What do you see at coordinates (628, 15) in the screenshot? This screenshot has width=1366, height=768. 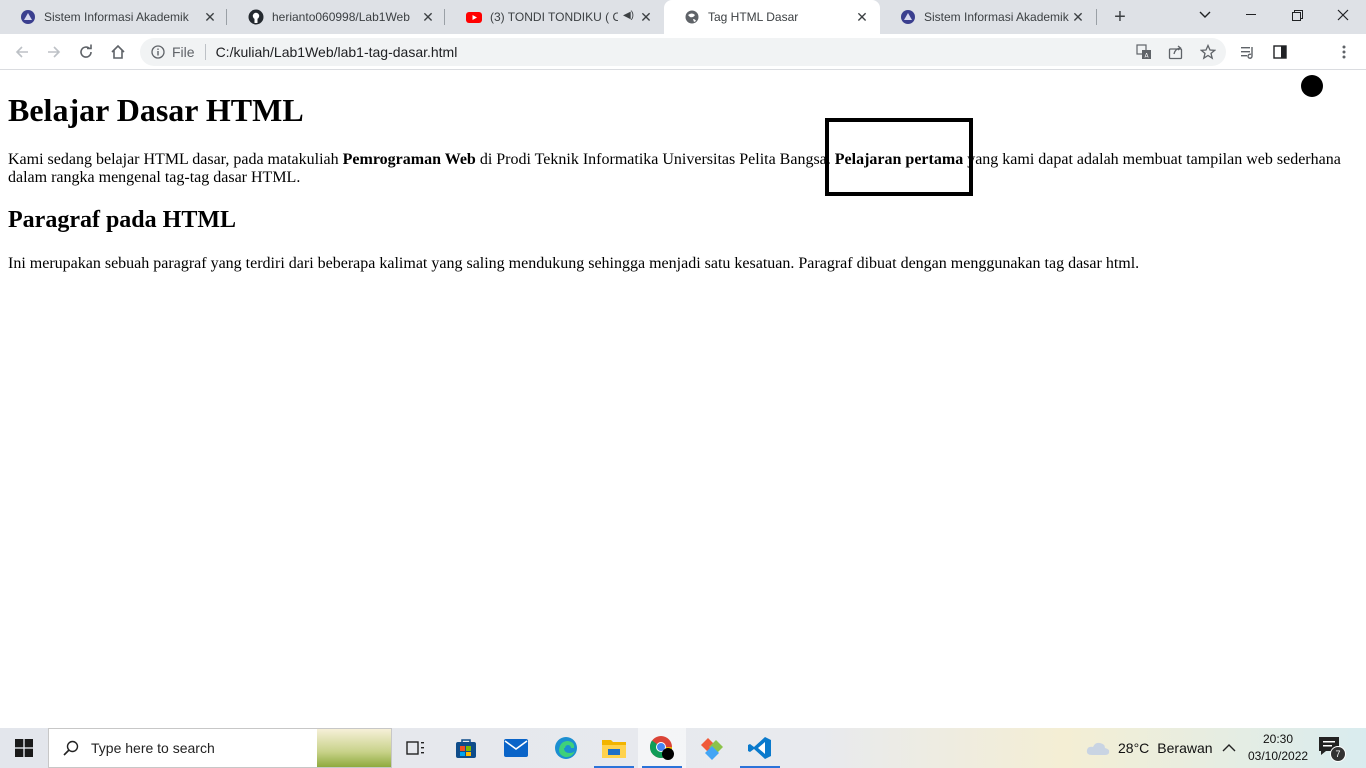 I see `speaker-icon: ◀)` at bounding box center [628, 15].